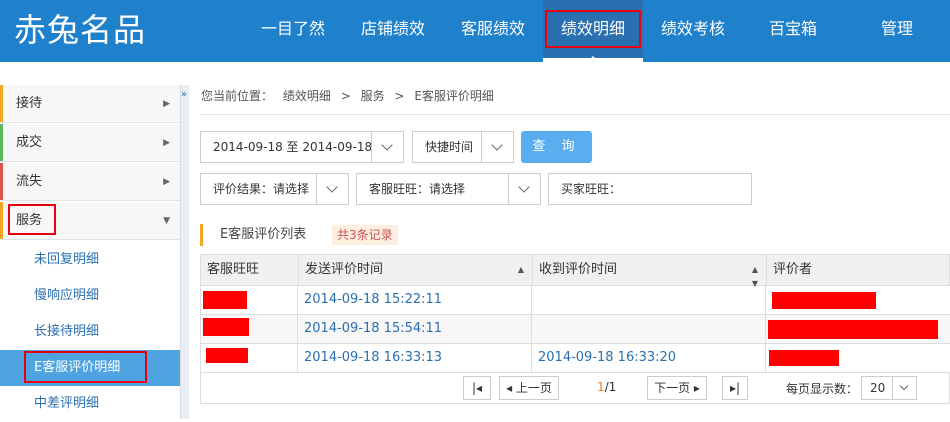 The image size is (950, 422). Describe the element at coordinates (449, 147) in the screenshot. I see `quick-time-value: 快捷时间` at that location.